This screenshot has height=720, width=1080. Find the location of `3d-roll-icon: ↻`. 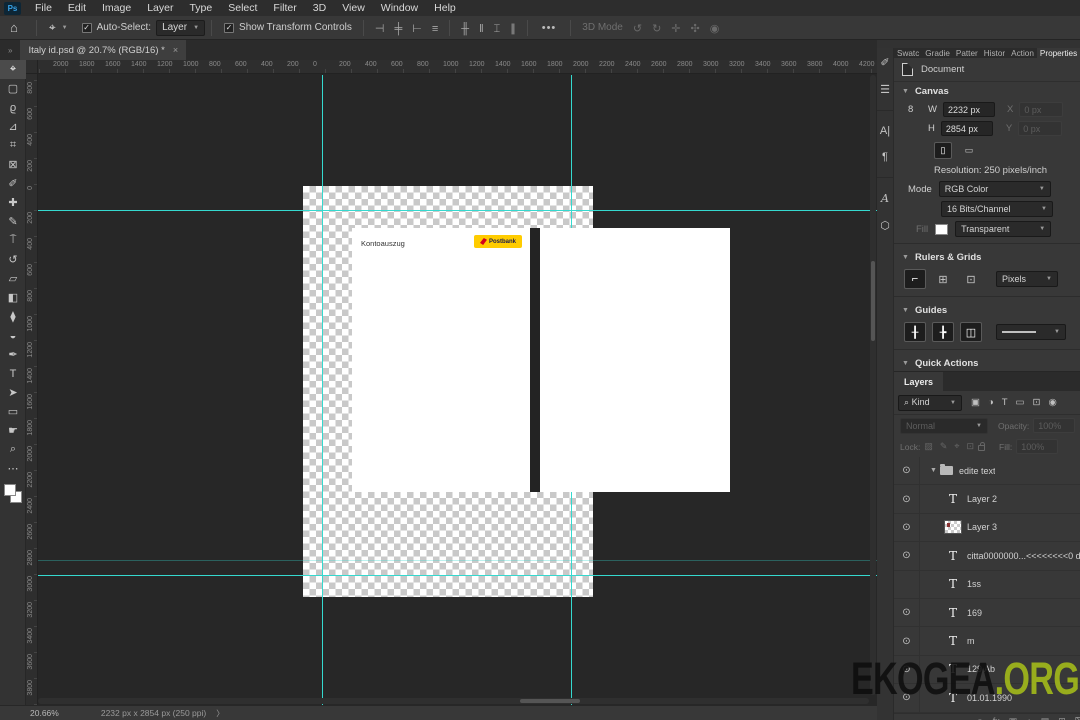

3d-roll-icon: ↻ is located at coordinates (656, 29).